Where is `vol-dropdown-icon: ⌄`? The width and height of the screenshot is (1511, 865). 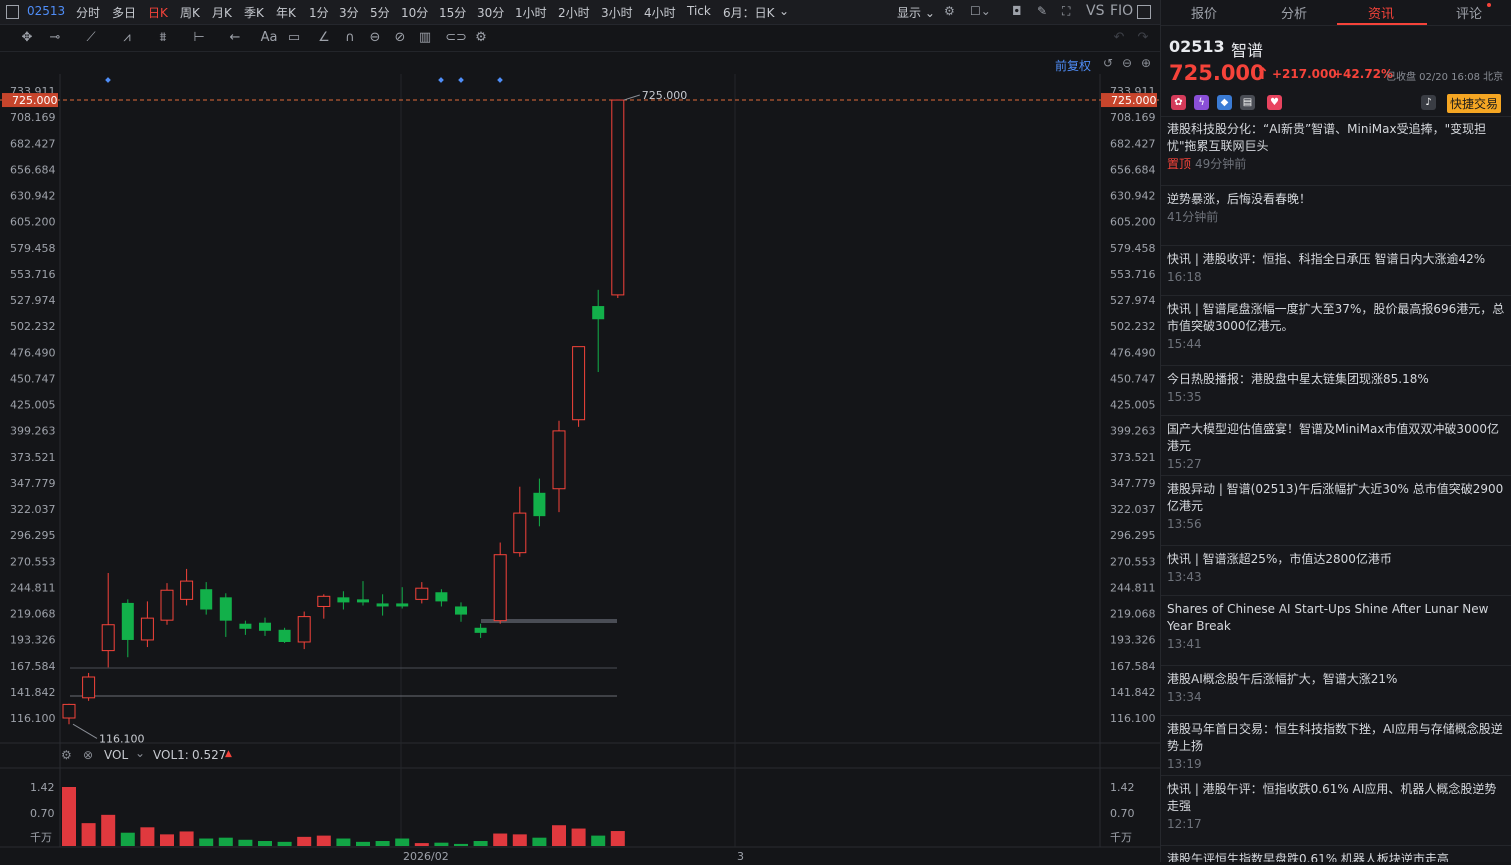
vol-dropdown-icon: ⌄ is located at coordinates (140, 753).